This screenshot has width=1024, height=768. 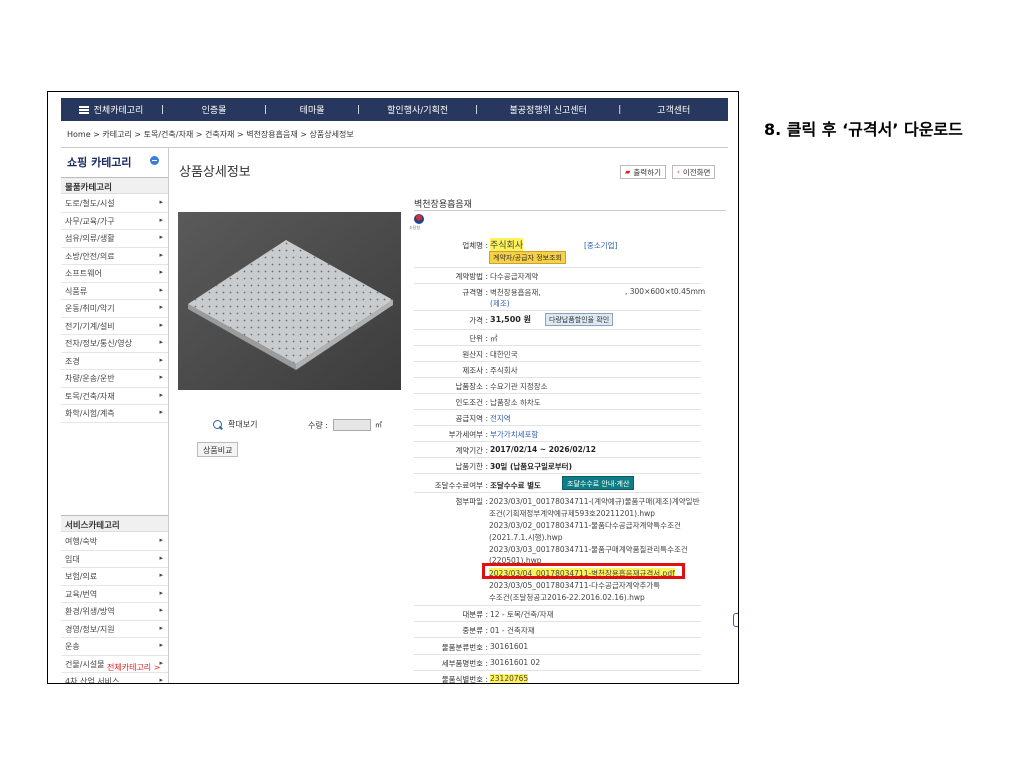 What do you see at coordinates (90, 396) in the screenshot?
I see `goods-category-label: 토목/건축/자재` at bounding box center [90, 396].